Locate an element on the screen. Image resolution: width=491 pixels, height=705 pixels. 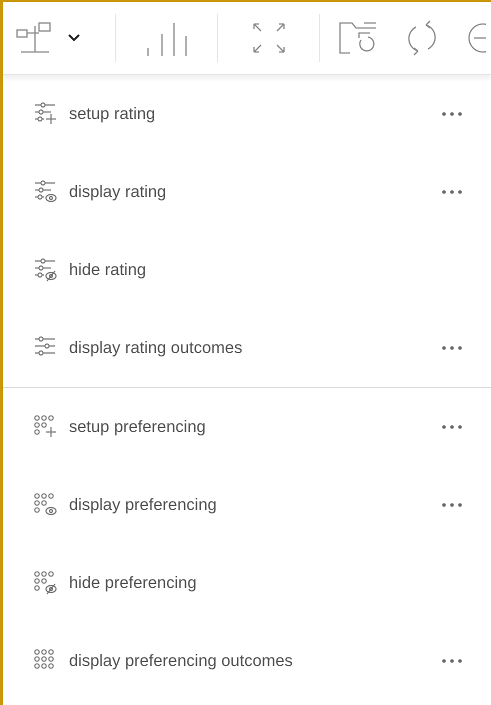
menu-item: display rating outcomes is located at coordinates (247, 348).